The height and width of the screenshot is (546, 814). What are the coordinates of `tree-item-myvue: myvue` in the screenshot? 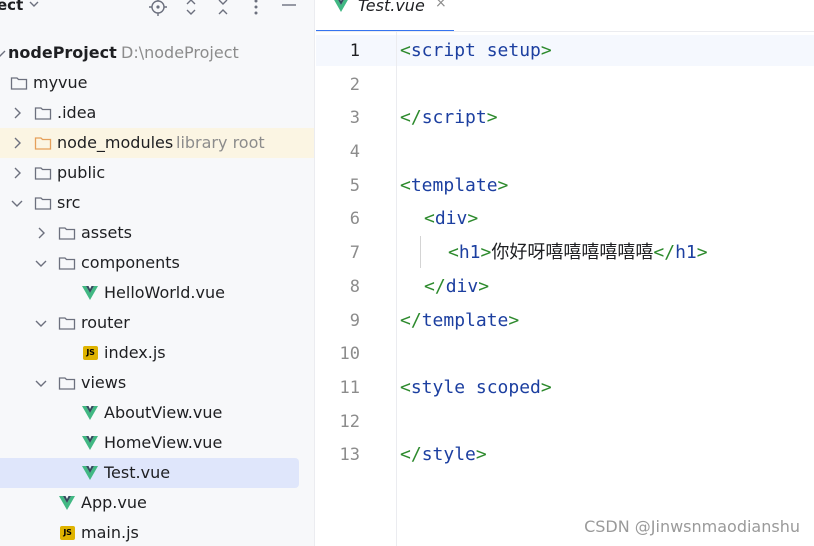 It's located at (157, 83).